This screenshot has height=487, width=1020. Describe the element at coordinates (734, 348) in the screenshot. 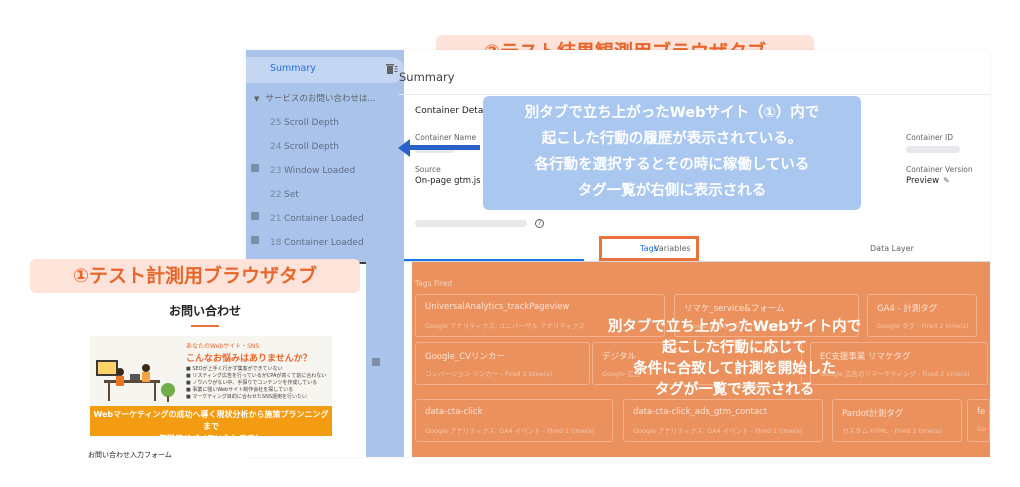

I see `panel-explanation-line: 起こした行動に応じて` at that location.